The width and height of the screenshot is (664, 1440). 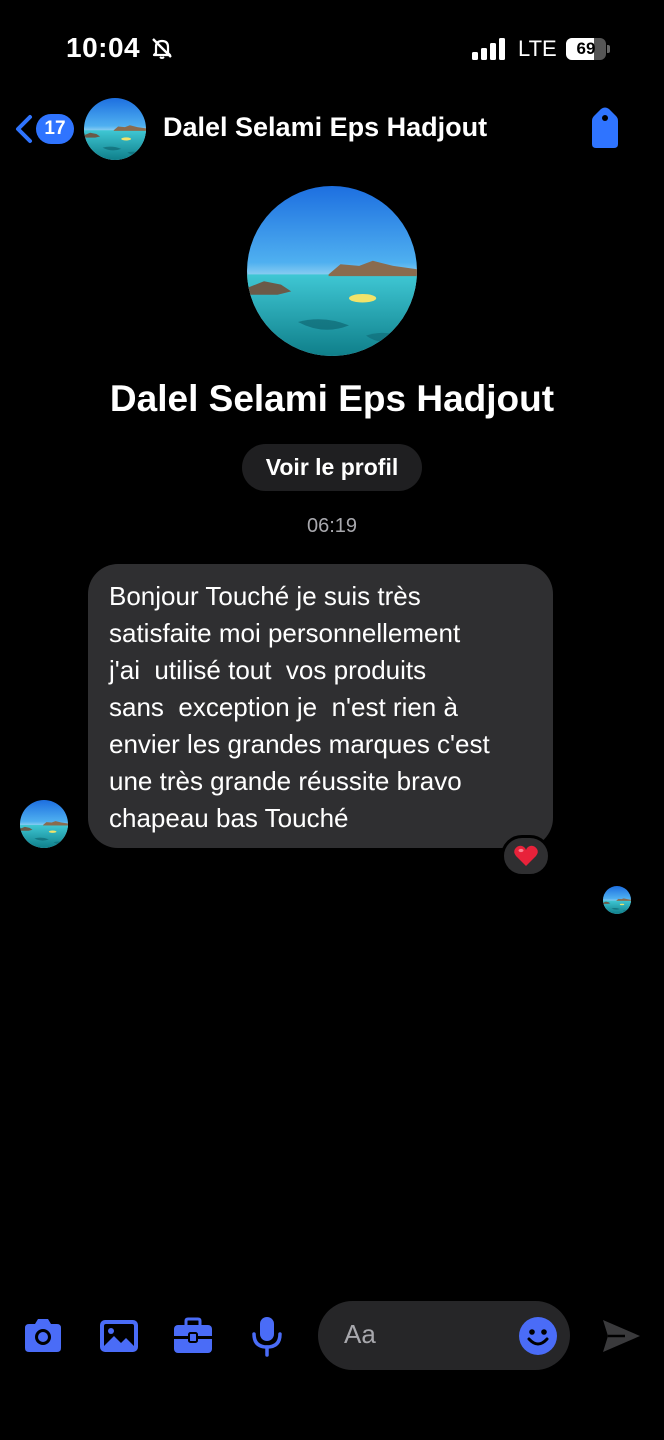 I want to click on send-icon, so click(x=621, y=1336).